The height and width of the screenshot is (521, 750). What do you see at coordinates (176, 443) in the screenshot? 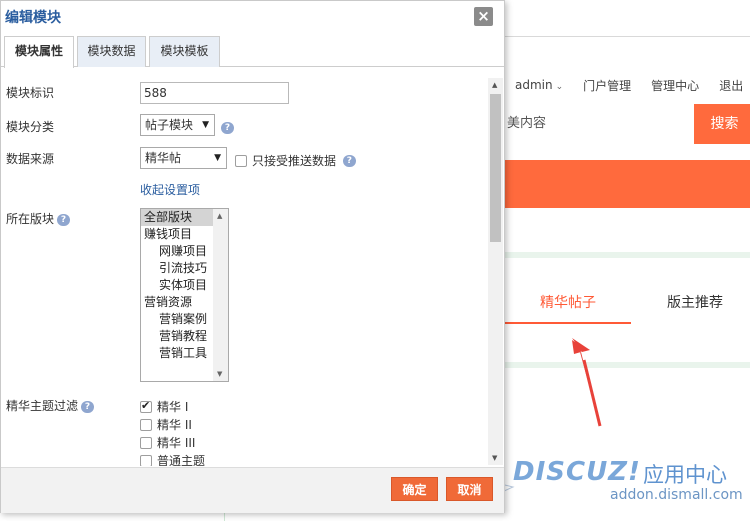
I see `digest-option-label: 精华 III` at bounding box center [176, 443].